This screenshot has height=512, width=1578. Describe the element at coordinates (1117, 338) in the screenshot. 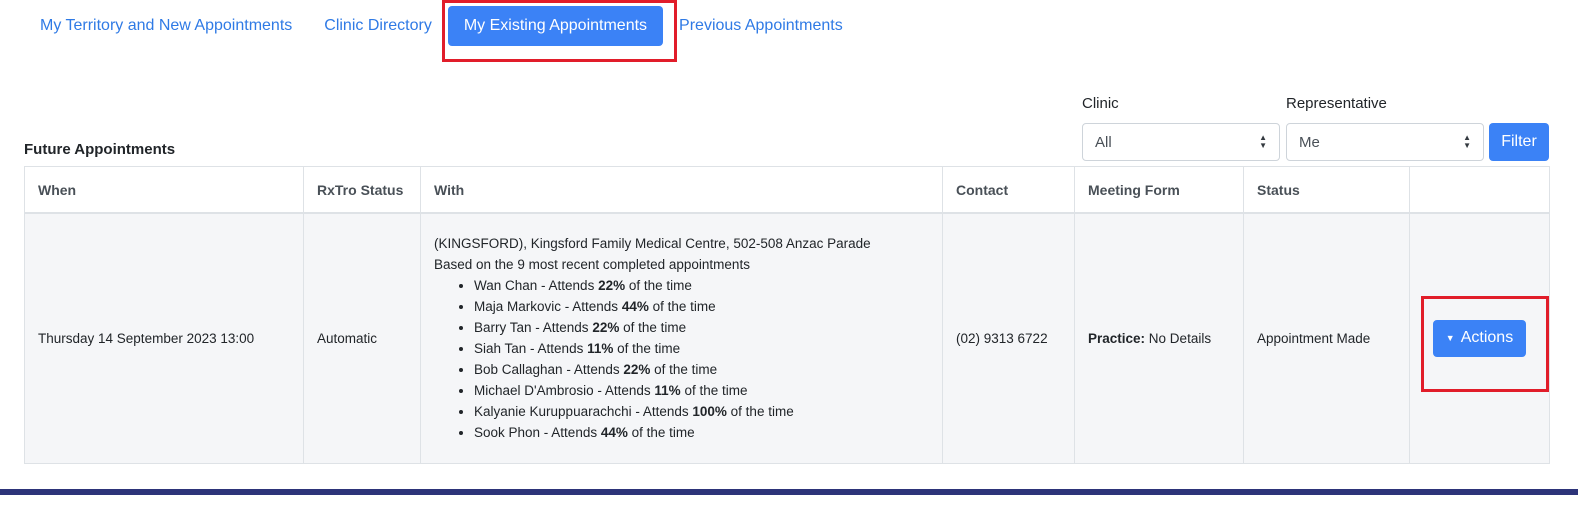

I see `meeting-form-label: Practice:` at that location.